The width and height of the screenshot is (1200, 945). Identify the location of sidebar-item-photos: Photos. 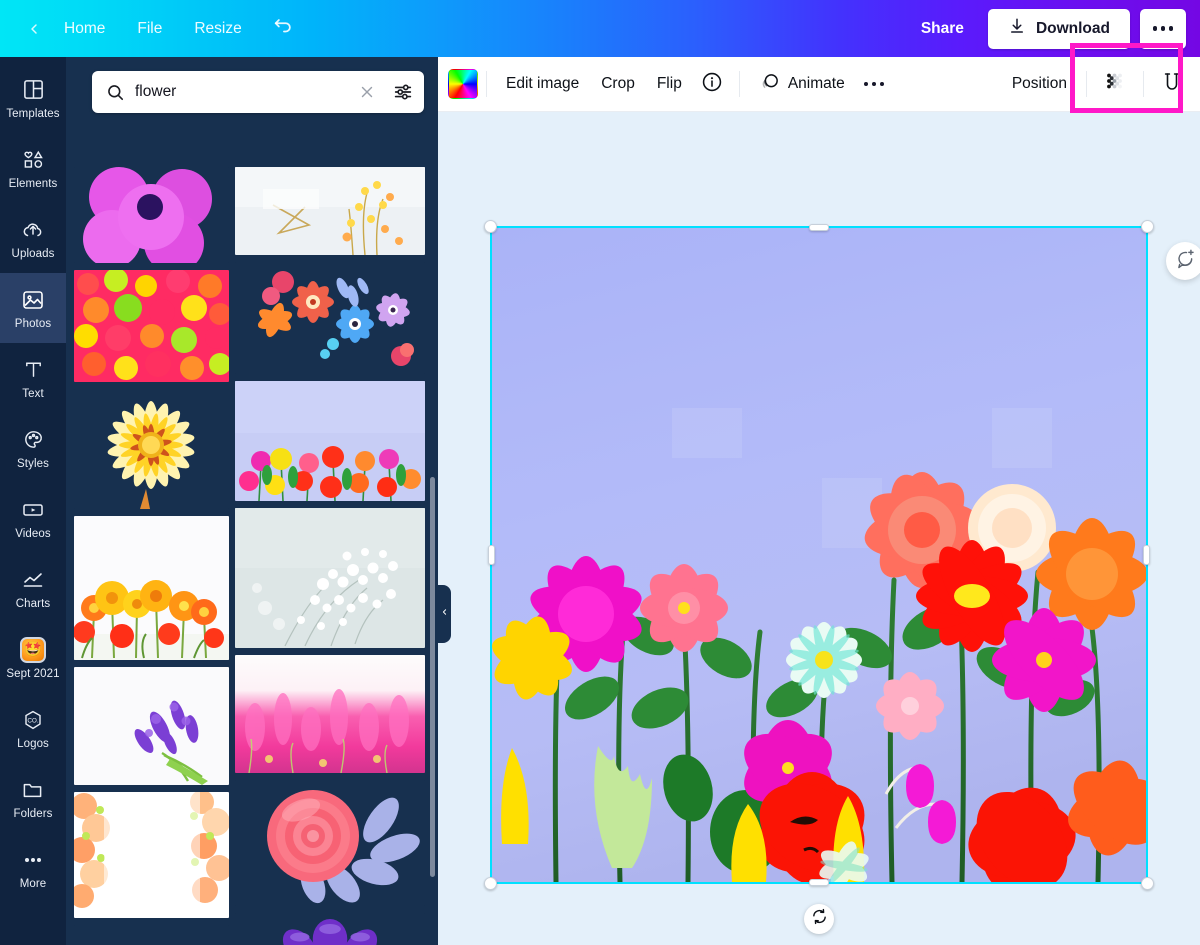
(33, 308).